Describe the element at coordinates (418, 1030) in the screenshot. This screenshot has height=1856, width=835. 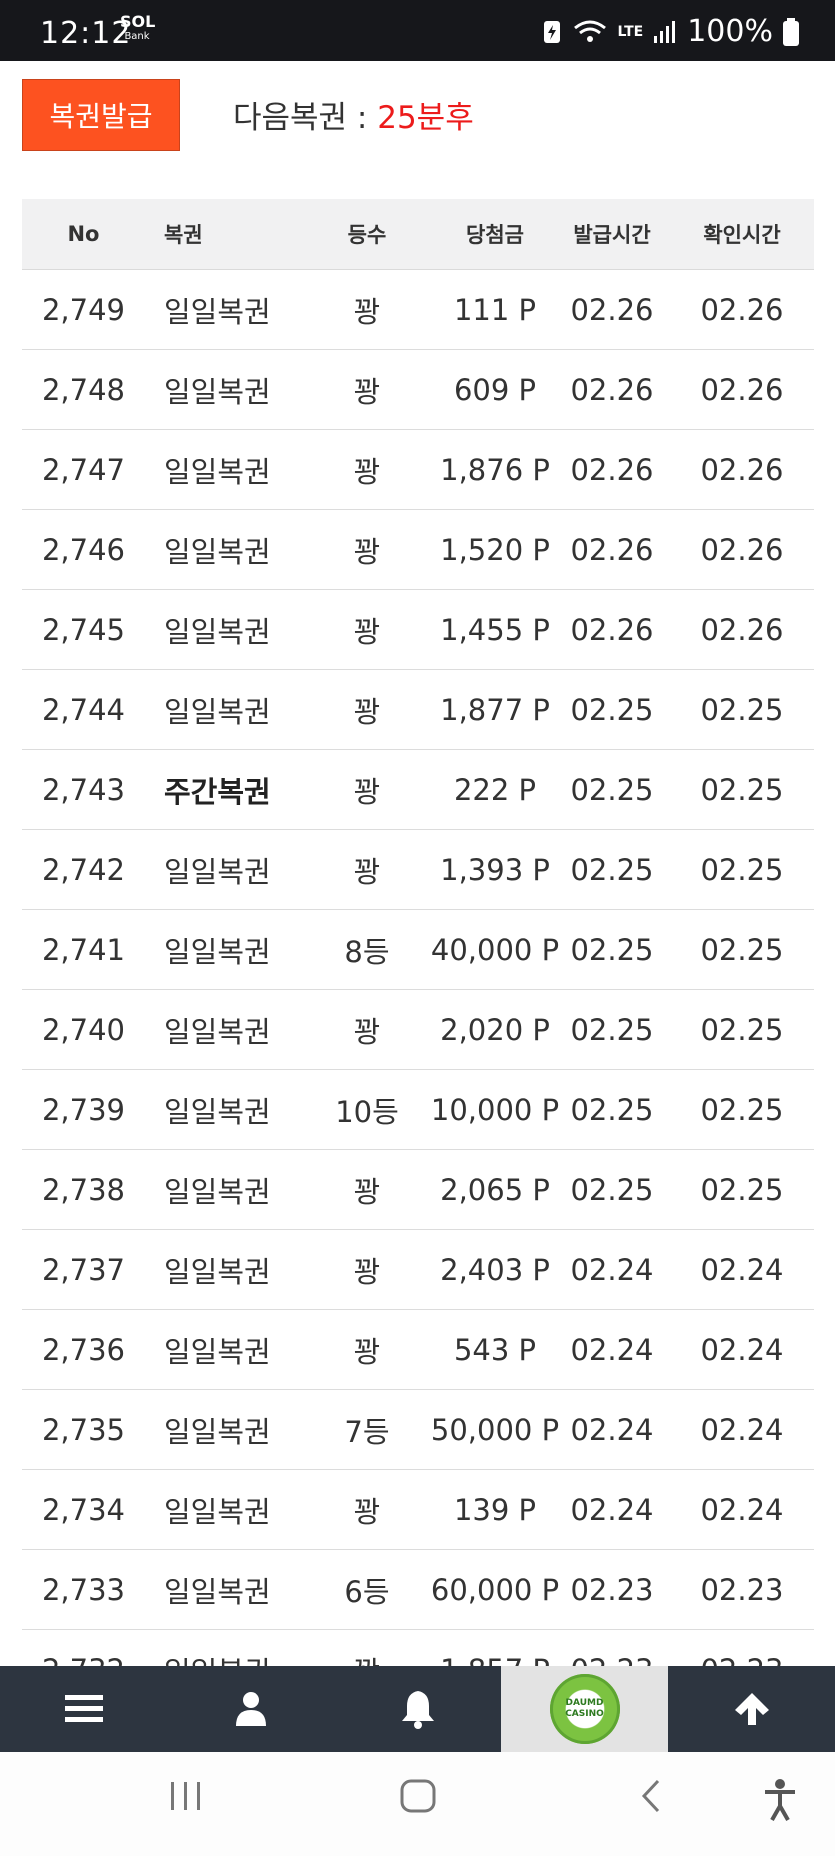
I see `table-row: 2,740 일일복권 꽝 2,020 P 02.25 02.25` at that location.